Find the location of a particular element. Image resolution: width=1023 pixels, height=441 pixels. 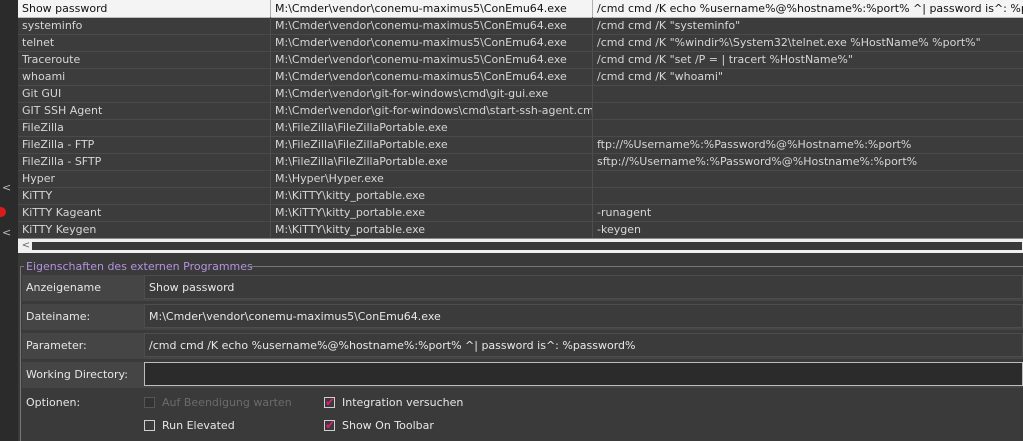

scroll-left-arrow-icon: < is located at coordinates (26, 246).